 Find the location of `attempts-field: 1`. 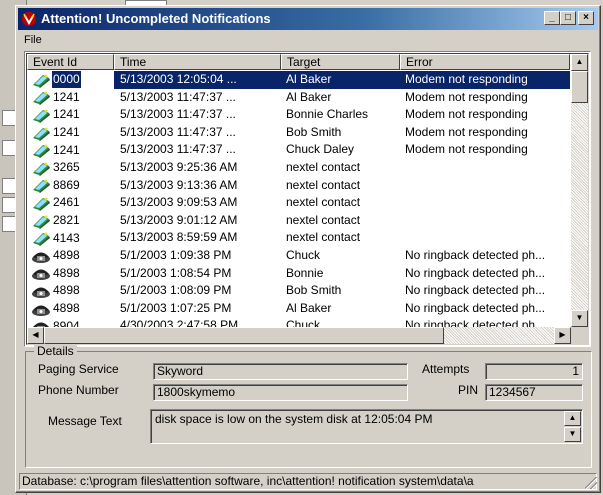

attempts-field: 1 is located at coordinates (534, 371).